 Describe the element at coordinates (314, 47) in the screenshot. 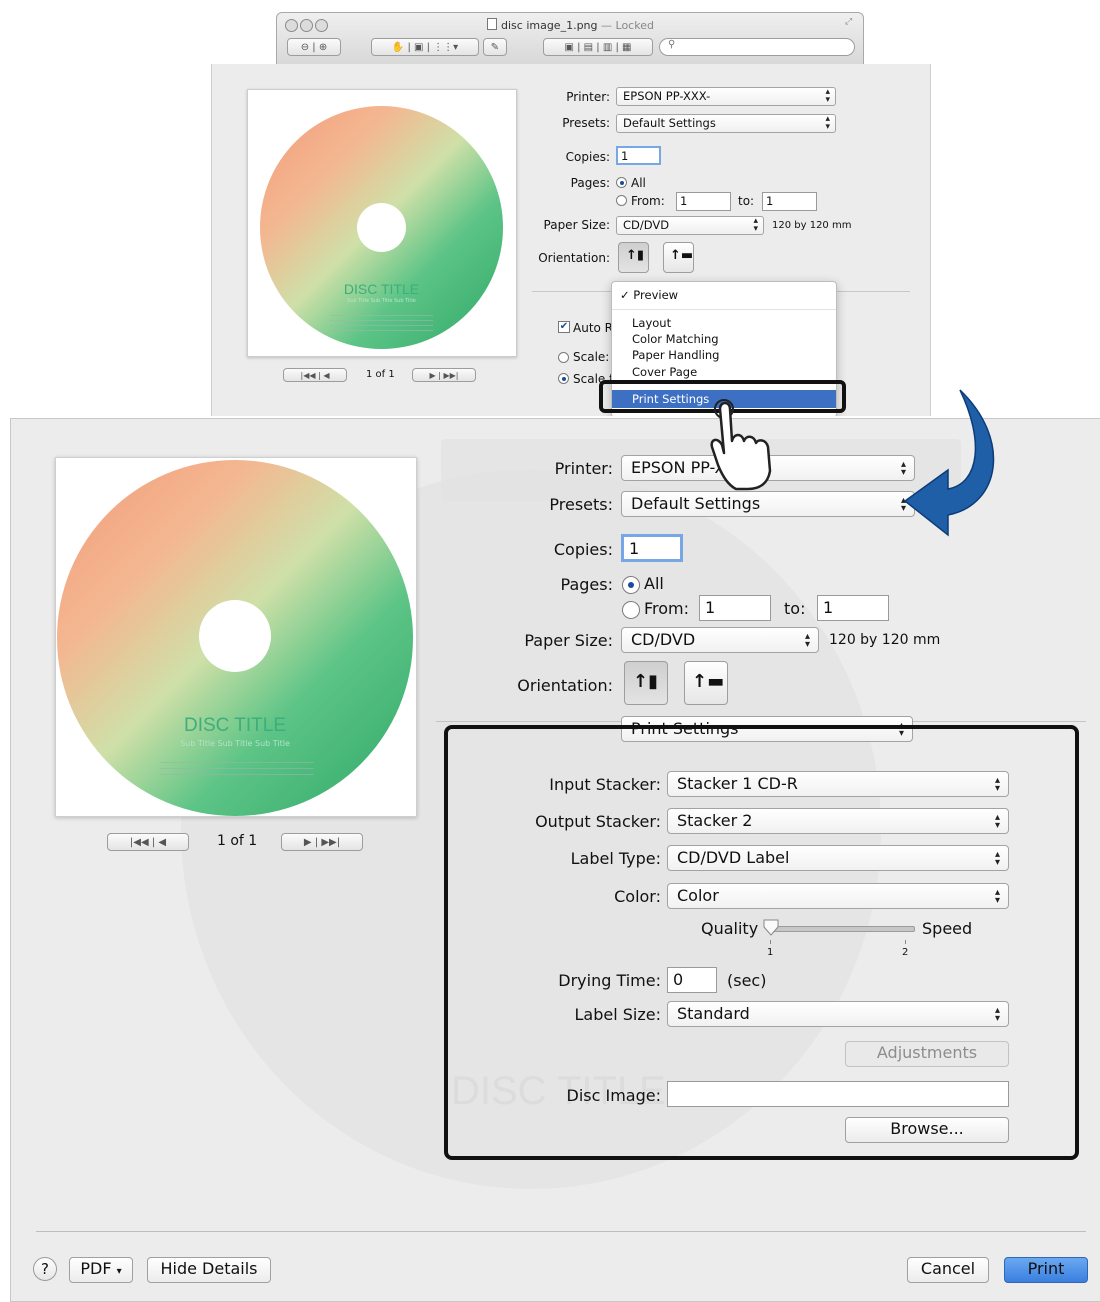

I see `zoom-buttons: ⊖ | ⊕` at that location.